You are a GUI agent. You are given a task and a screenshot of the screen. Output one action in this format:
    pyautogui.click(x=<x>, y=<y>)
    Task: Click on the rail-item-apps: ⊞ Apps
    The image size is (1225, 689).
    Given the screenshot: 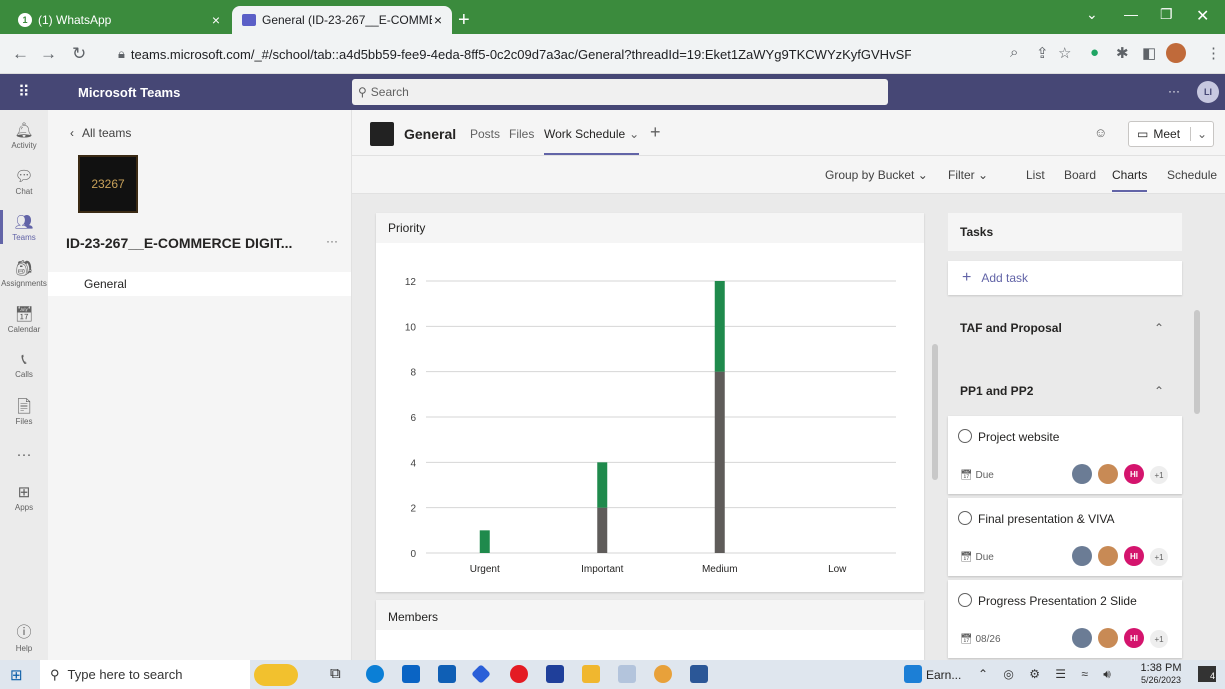 What is the action you would take?
    pyautogui.click(x=24, y=497)
    